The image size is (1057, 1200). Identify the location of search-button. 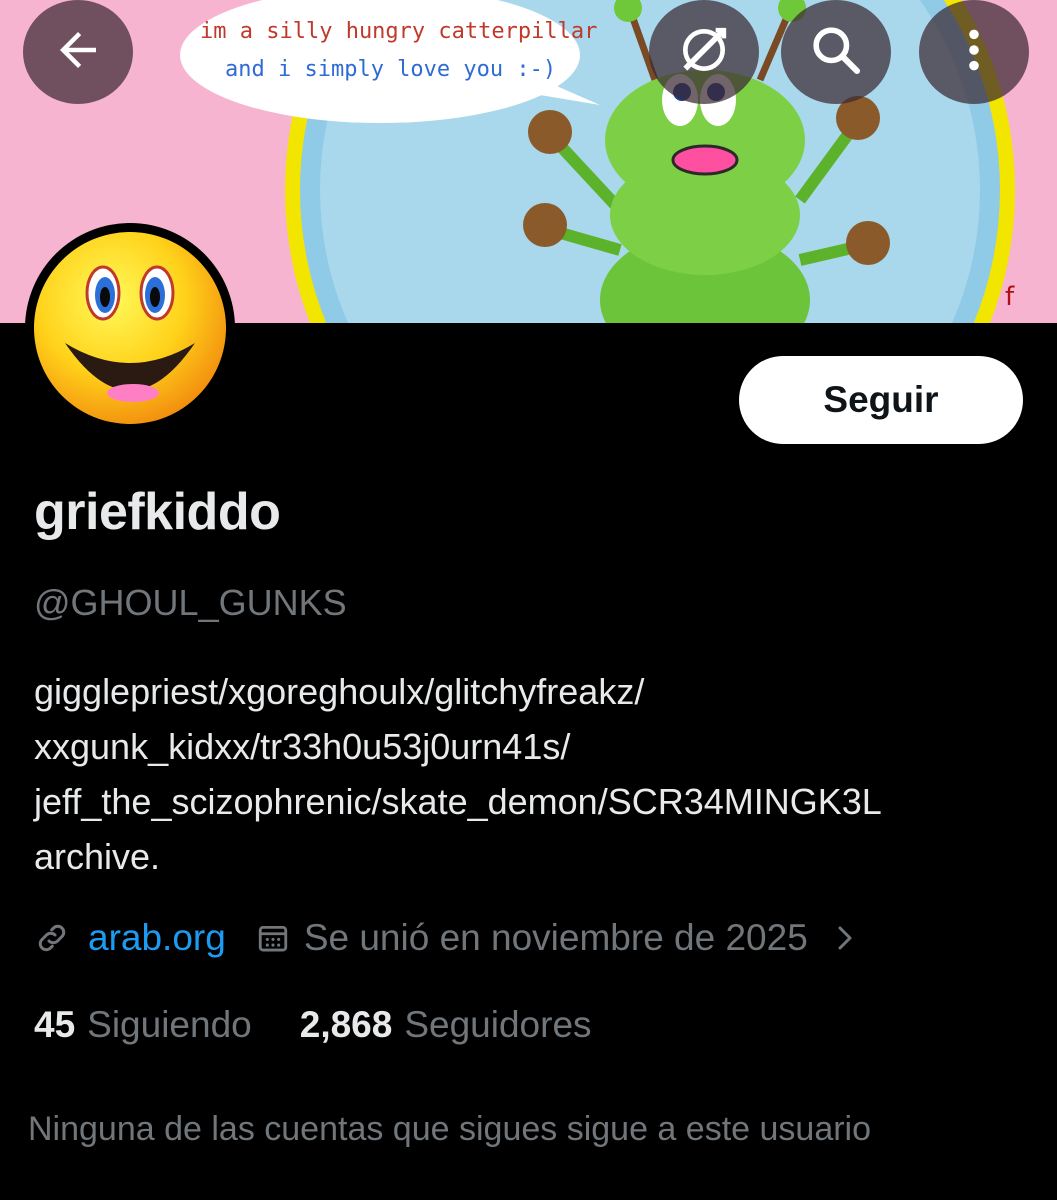
(836, 52).